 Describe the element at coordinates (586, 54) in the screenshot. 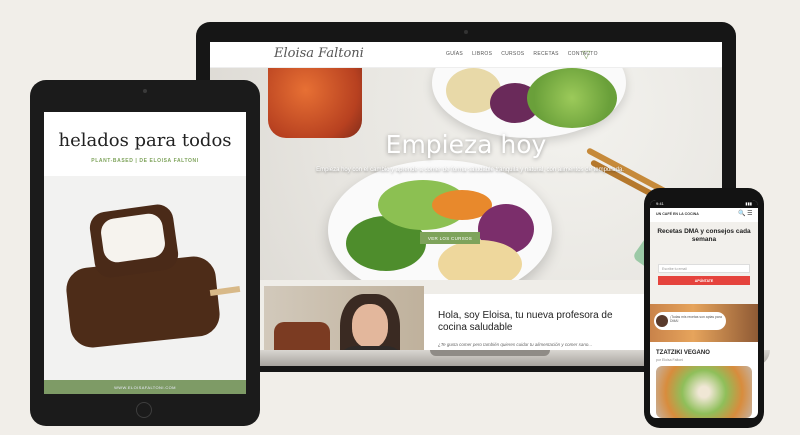

I see `cart-icon: ▽` at that location.